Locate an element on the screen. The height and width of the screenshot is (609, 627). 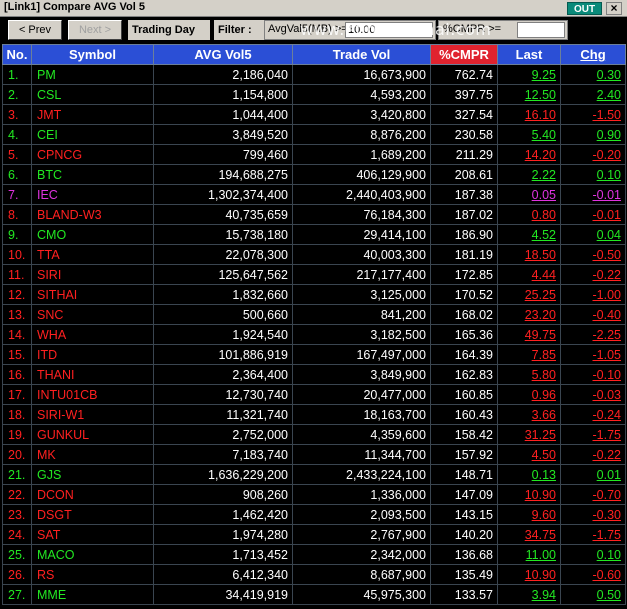
column-header-last: Last is located at coordinates (529, 54).